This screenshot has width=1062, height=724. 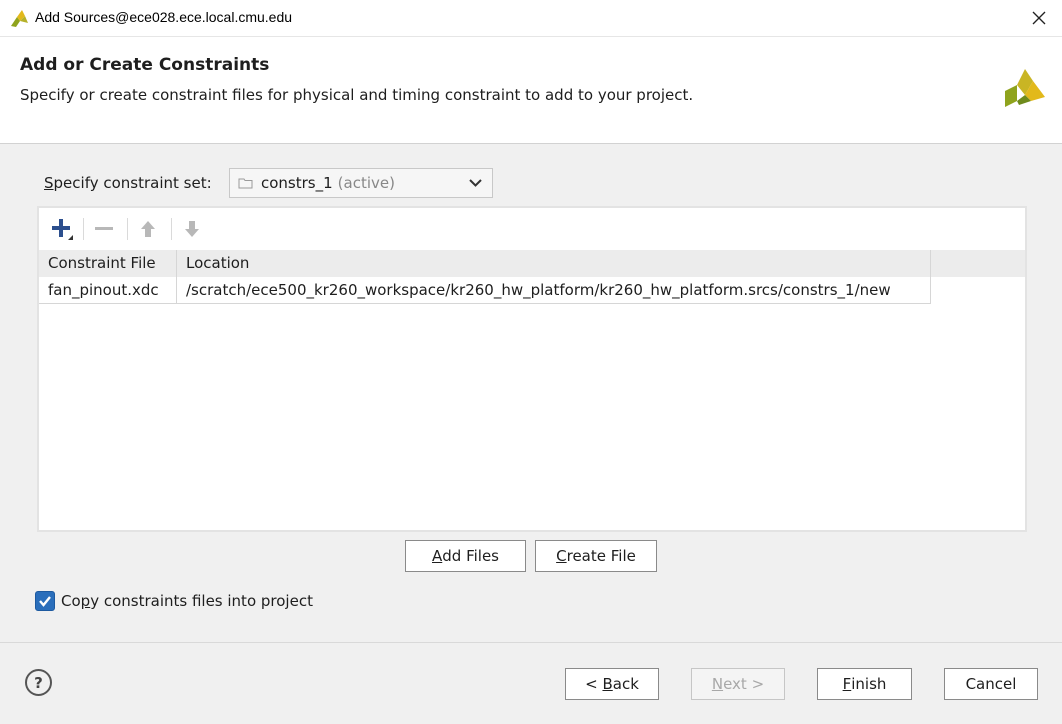 I want to click on constraint-set-dropdown: constrs_1 (active), so click(x=361, y=183).